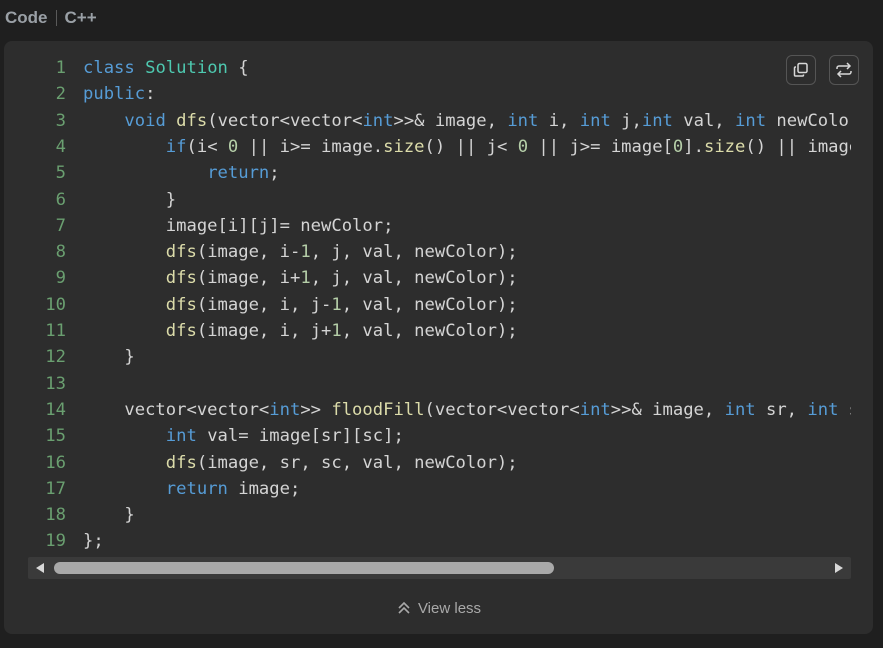 Image resolution: width=883 pixels, height=648 pixels. Describe the element at coordinates (126, 68) in the screenshot. I see `code-line: 1 class Solution {` at that location.